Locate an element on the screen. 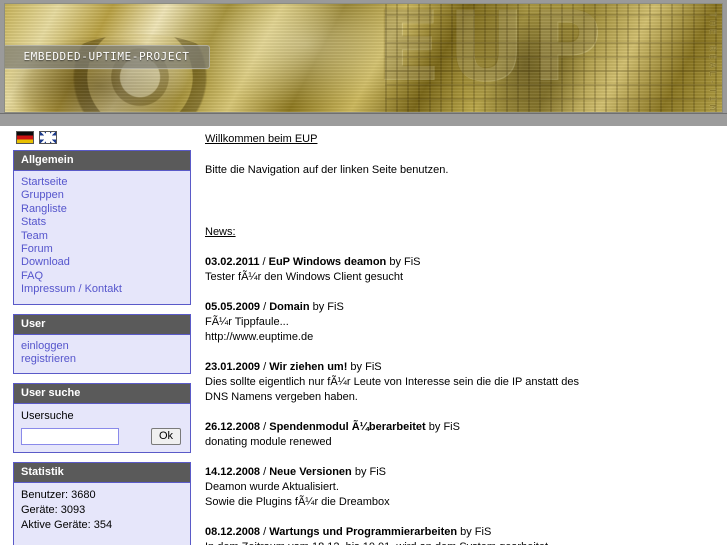 This screenshot has width=727, height=545. news-item-date: 26.12.2008 is located at coordinates (233, 427).